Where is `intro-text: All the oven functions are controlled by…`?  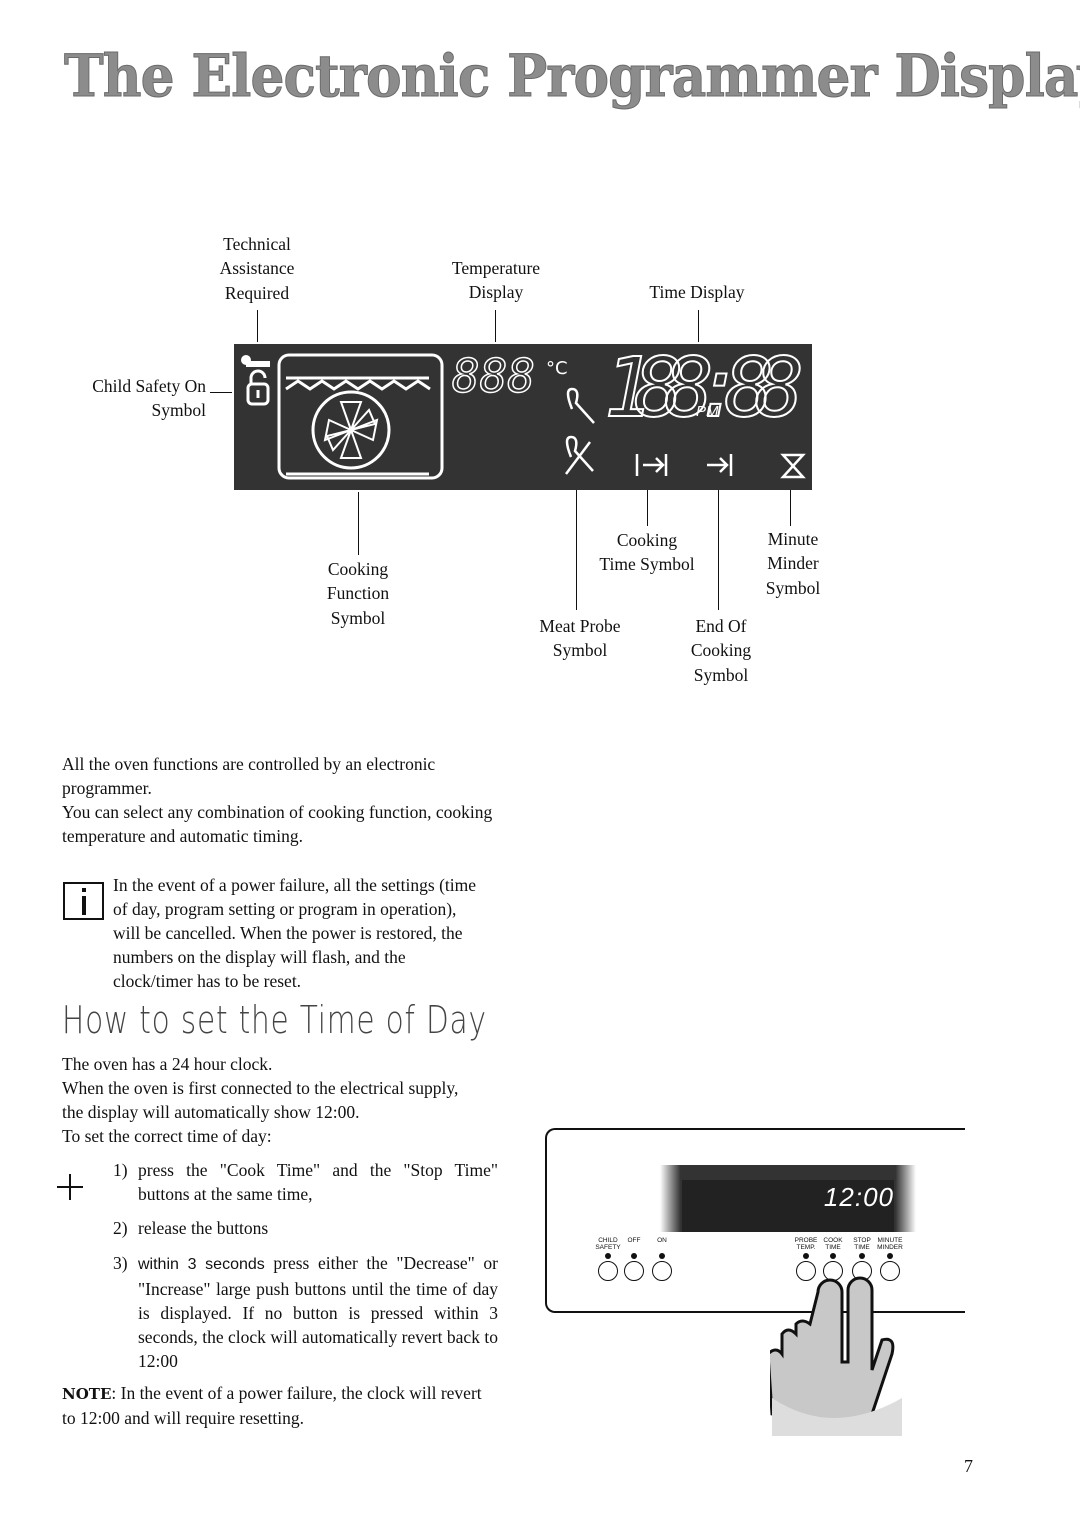
intro-text: All the oven functions are controlled by… is located at coordinates (282, 800).